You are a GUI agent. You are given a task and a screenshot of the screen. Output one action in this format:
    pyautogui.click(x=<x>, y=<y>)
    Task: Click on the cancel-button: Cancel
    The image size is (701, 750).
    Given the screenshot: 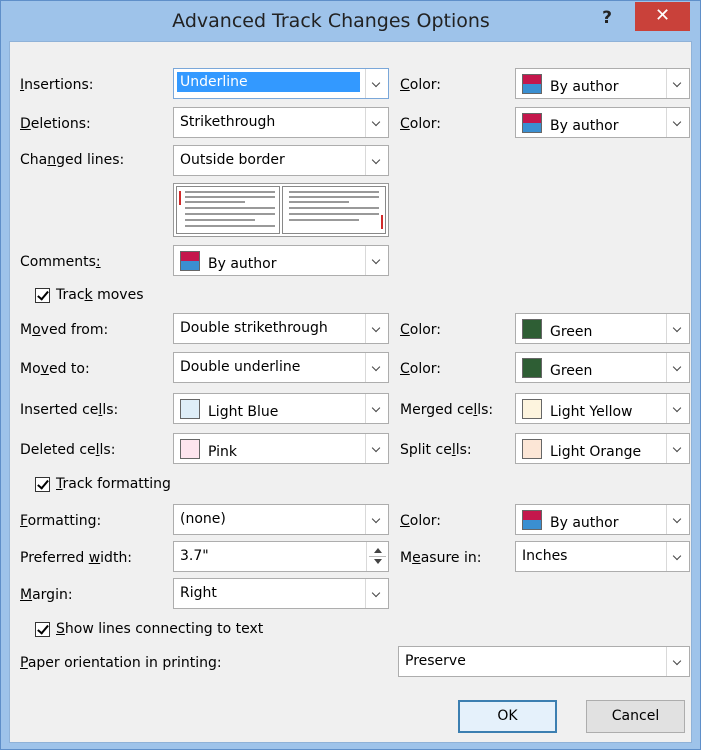 What is the action you would take?
    pyautogui.click(x=635, y=716)
    